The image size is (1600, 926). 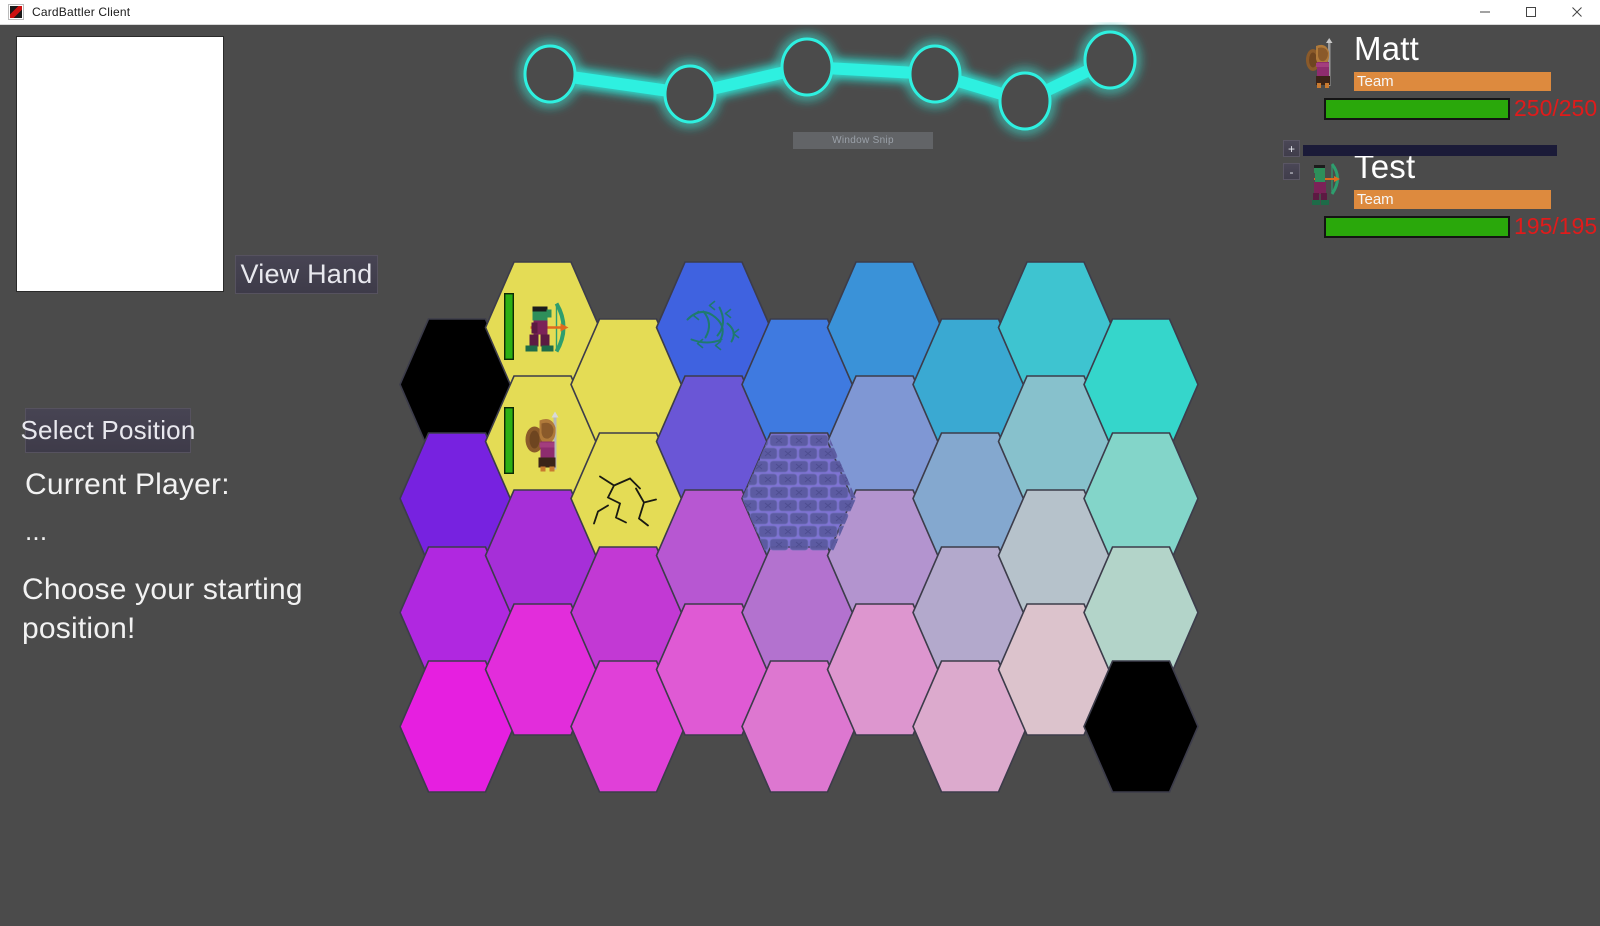 What do you see at coordinates (1430, 150) in the screenshot?
I see `turn-progress-bar` at bounding box center [1430, 150].